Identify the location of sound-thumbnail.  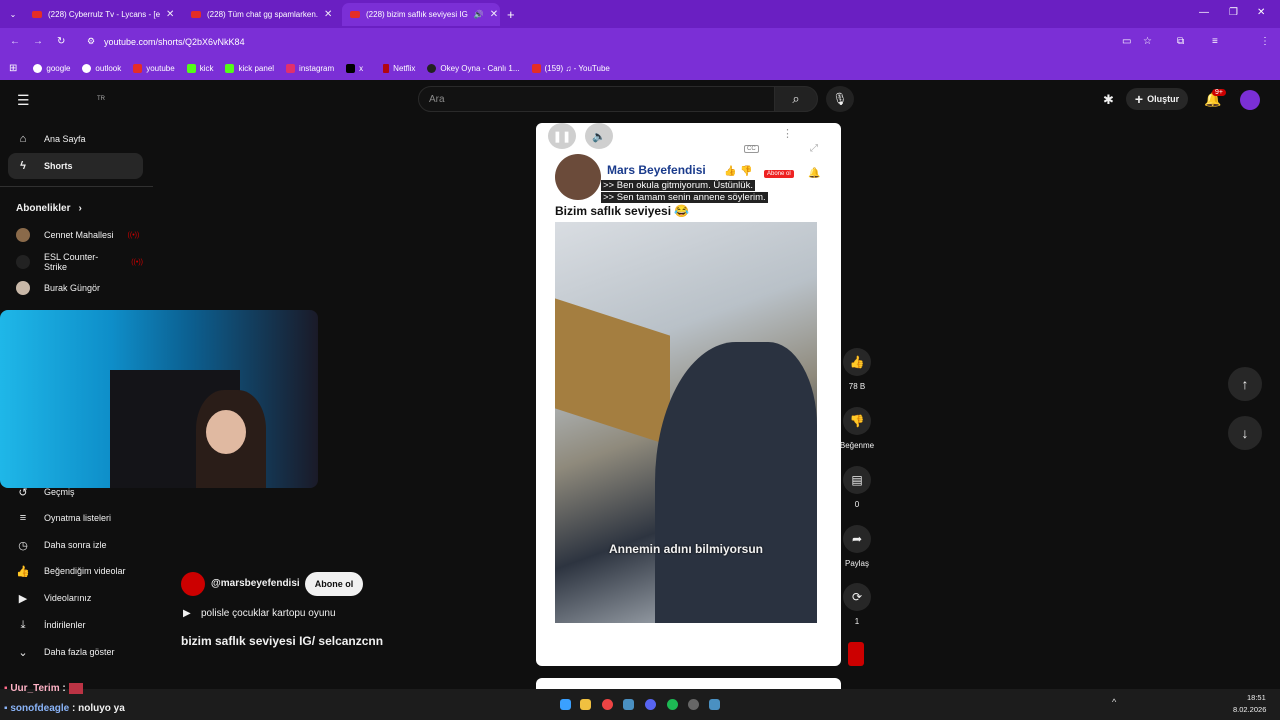
(856, 654).